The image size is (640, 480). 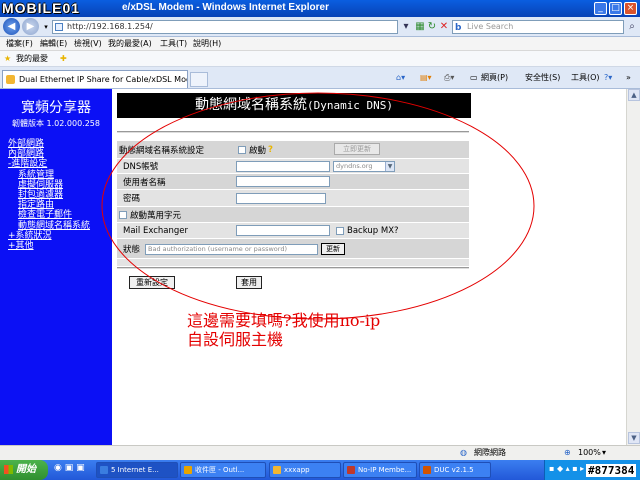 What do you see at coordinates (88, 44) in the screenshot?
I see `menu-view: 檢視(V)` at bounding box center [88, 44].